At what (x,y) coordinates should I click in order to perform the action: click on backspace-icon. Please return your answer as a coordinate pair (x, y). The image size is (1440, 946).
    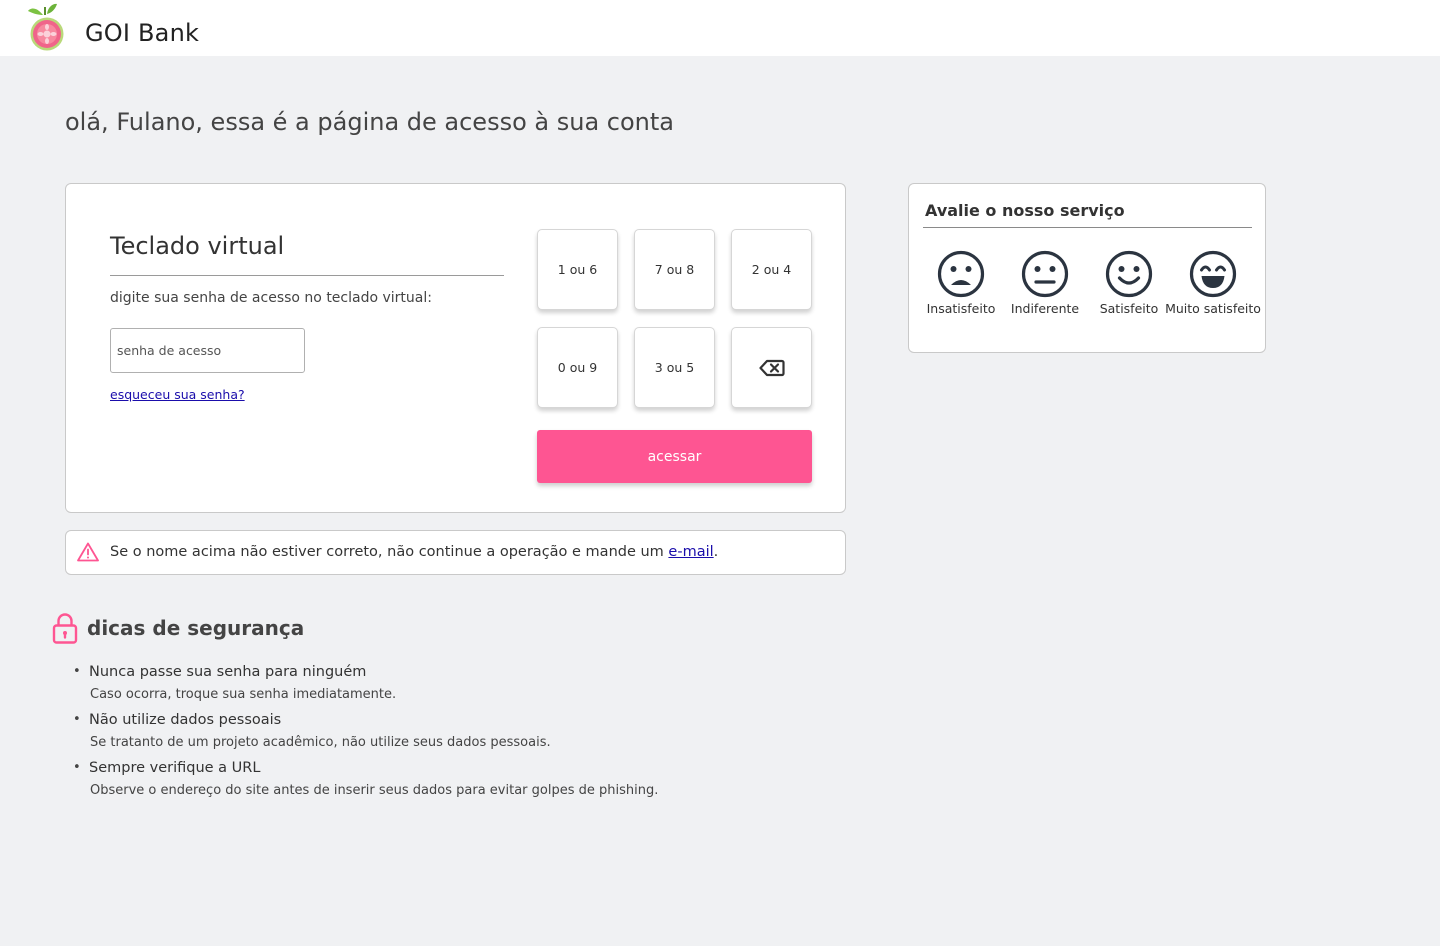
    Looking at the image, I should click on (771, 367).